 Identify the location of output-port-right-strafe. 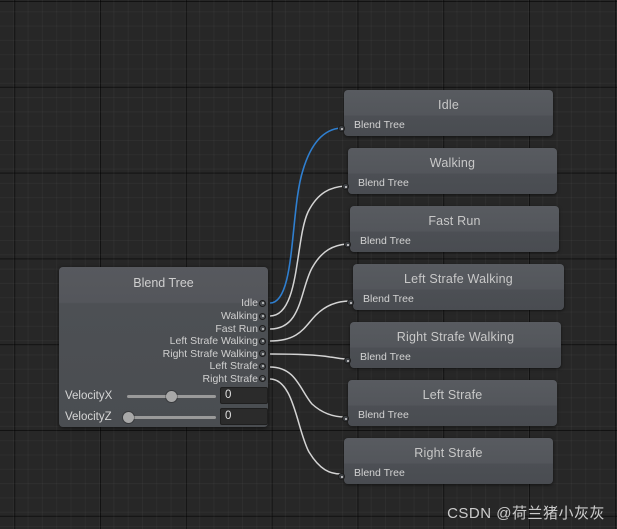
(262, 378).